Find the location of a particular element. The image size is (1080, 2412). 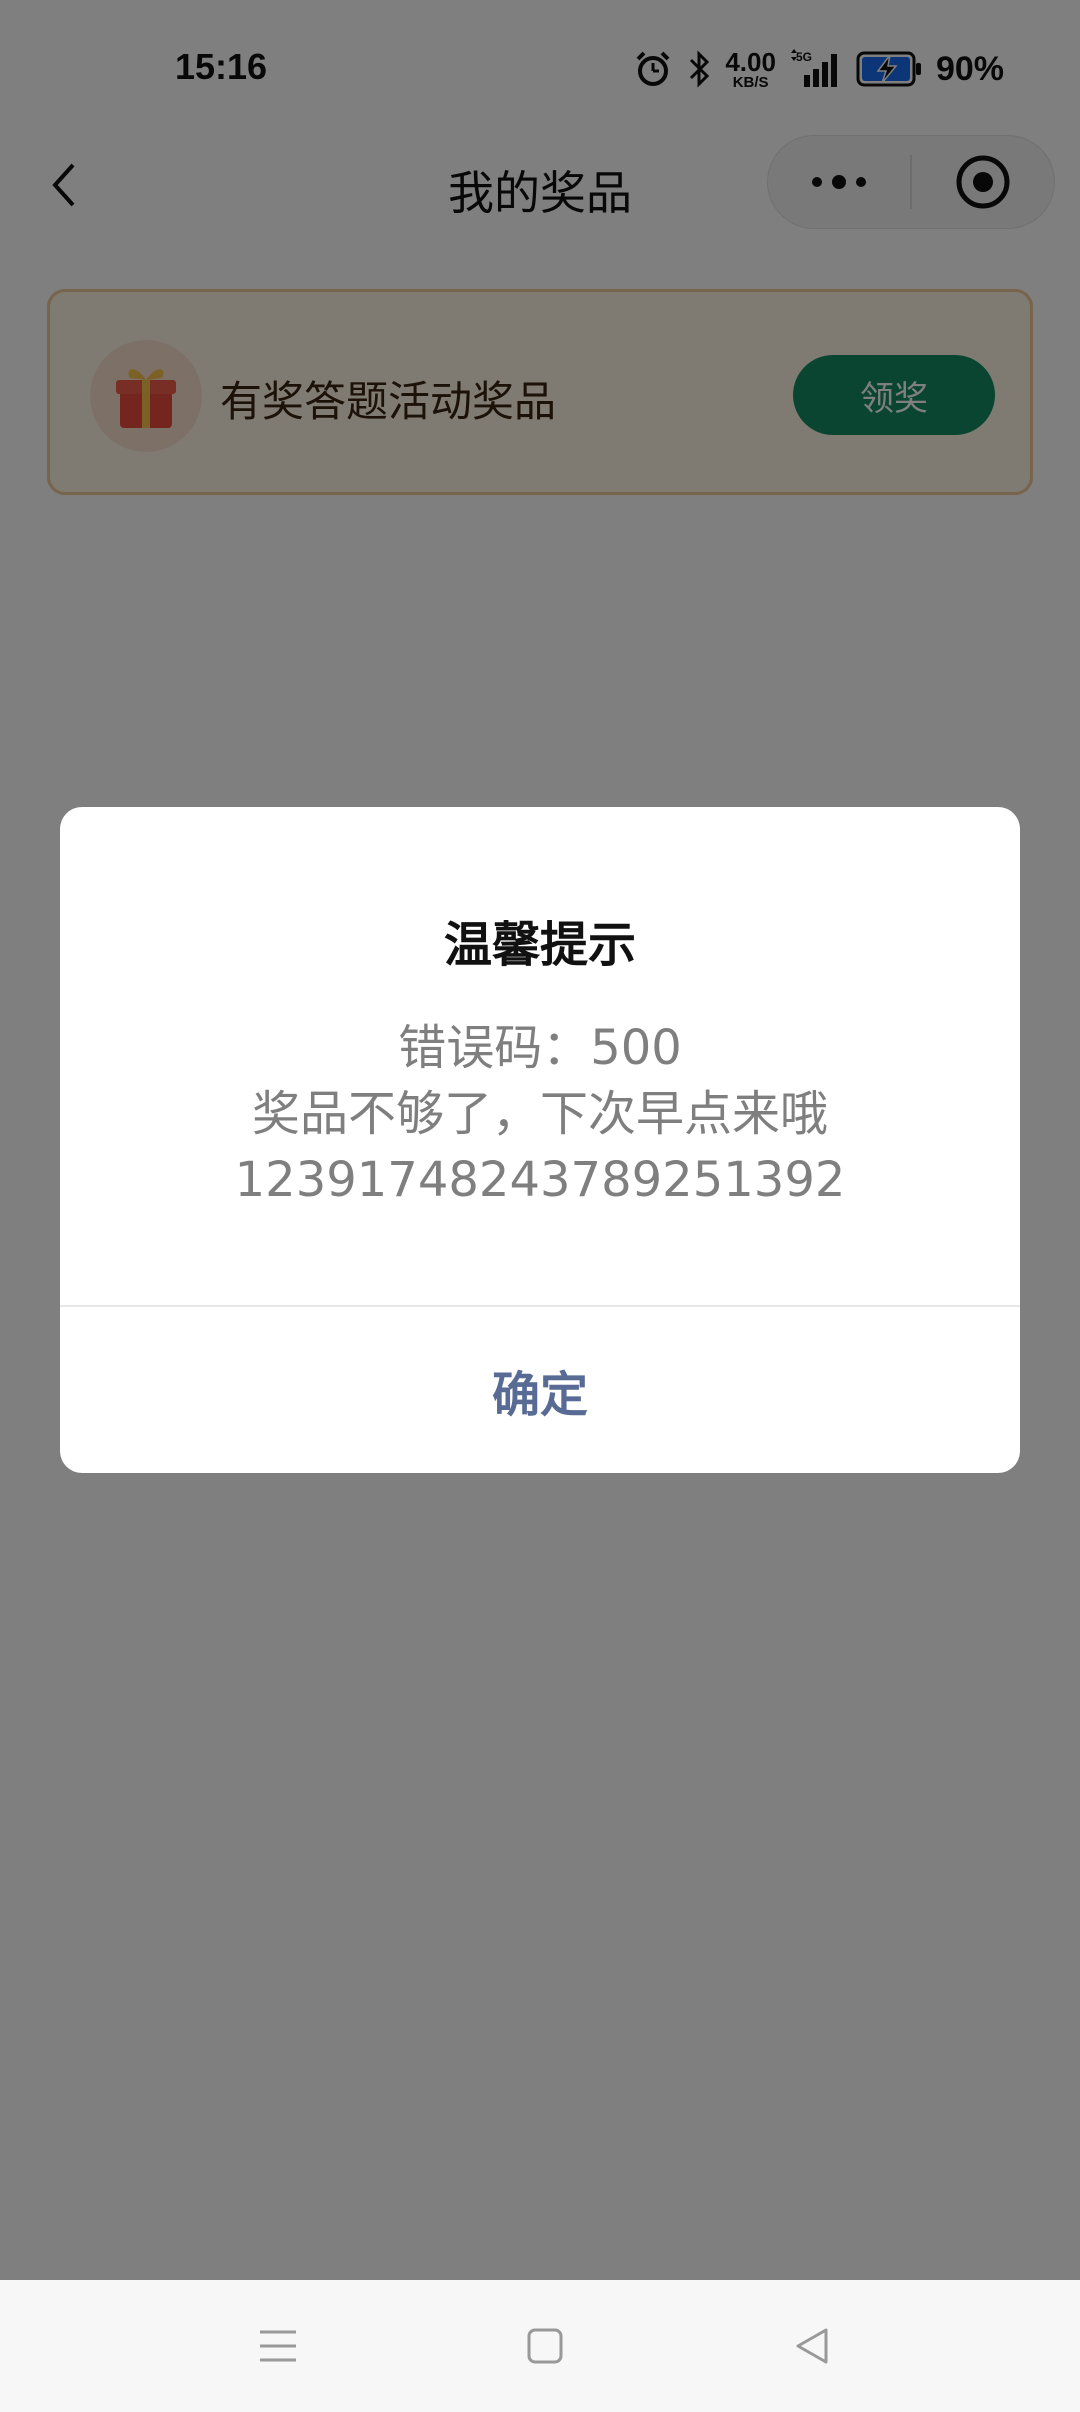

back-triangle-icon is located at coordinates (812, 2346).